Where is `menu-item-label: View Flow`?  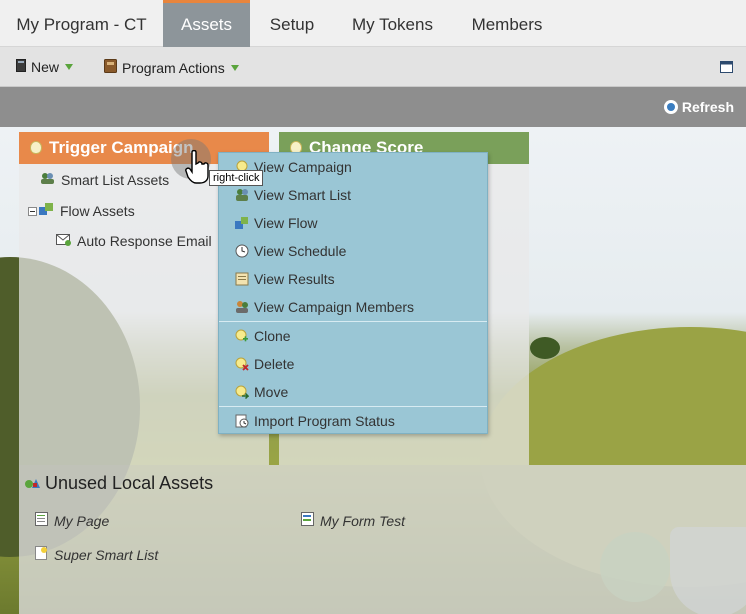
menu-item-label: View Flow is located at coordinates (286, 223).